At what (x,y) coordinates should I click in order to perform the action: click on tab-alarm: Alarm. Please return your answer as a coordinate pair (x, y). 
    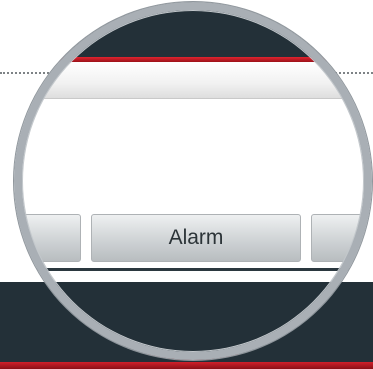
    Looking at the image, I should click on (196, 238).